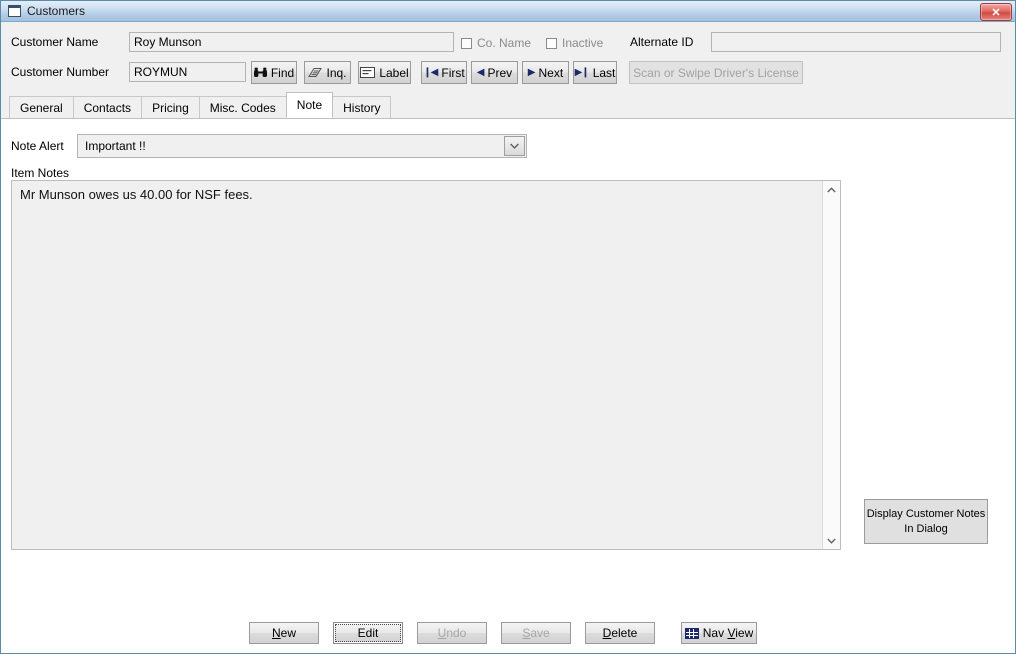 The width and height of the screenshot is (1016, 654). Describe the element at coordinates (282, 72) in the screenshot. I see `find-button-label: Find` at that location.